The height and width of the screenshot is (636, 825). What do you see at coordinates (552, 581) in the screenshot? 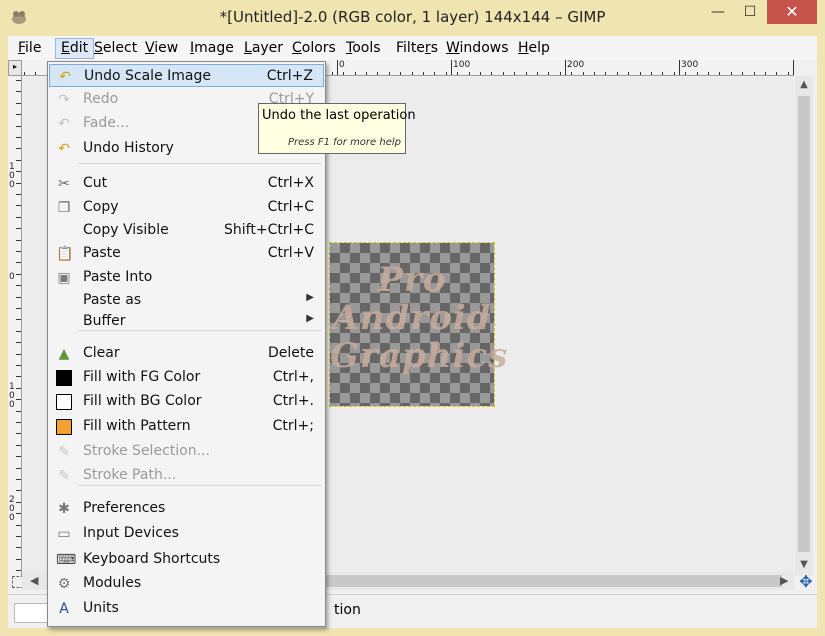
I see `horizontal-scroll-thumb` at bounding box center [552, 581].